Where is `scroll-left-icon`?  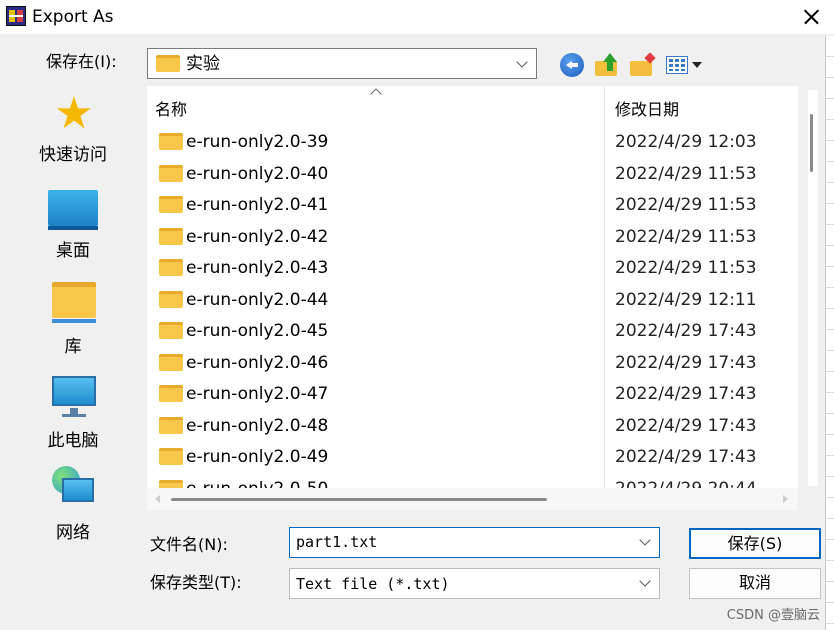
scroll-left-icon is located at coordinates (157, 499).